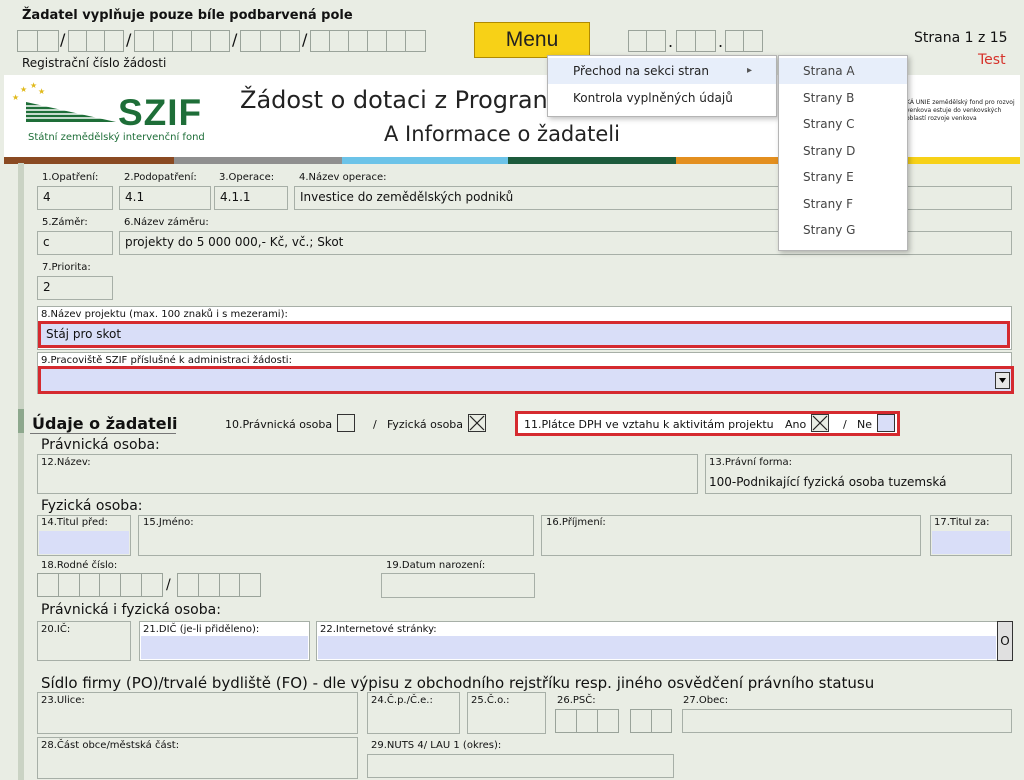 The width and height of the screenshot is (1024, 780). Describe the element at coordinates (74, 522) in the screenshot. I see `f14-label: 14.Titul před:` at that location.